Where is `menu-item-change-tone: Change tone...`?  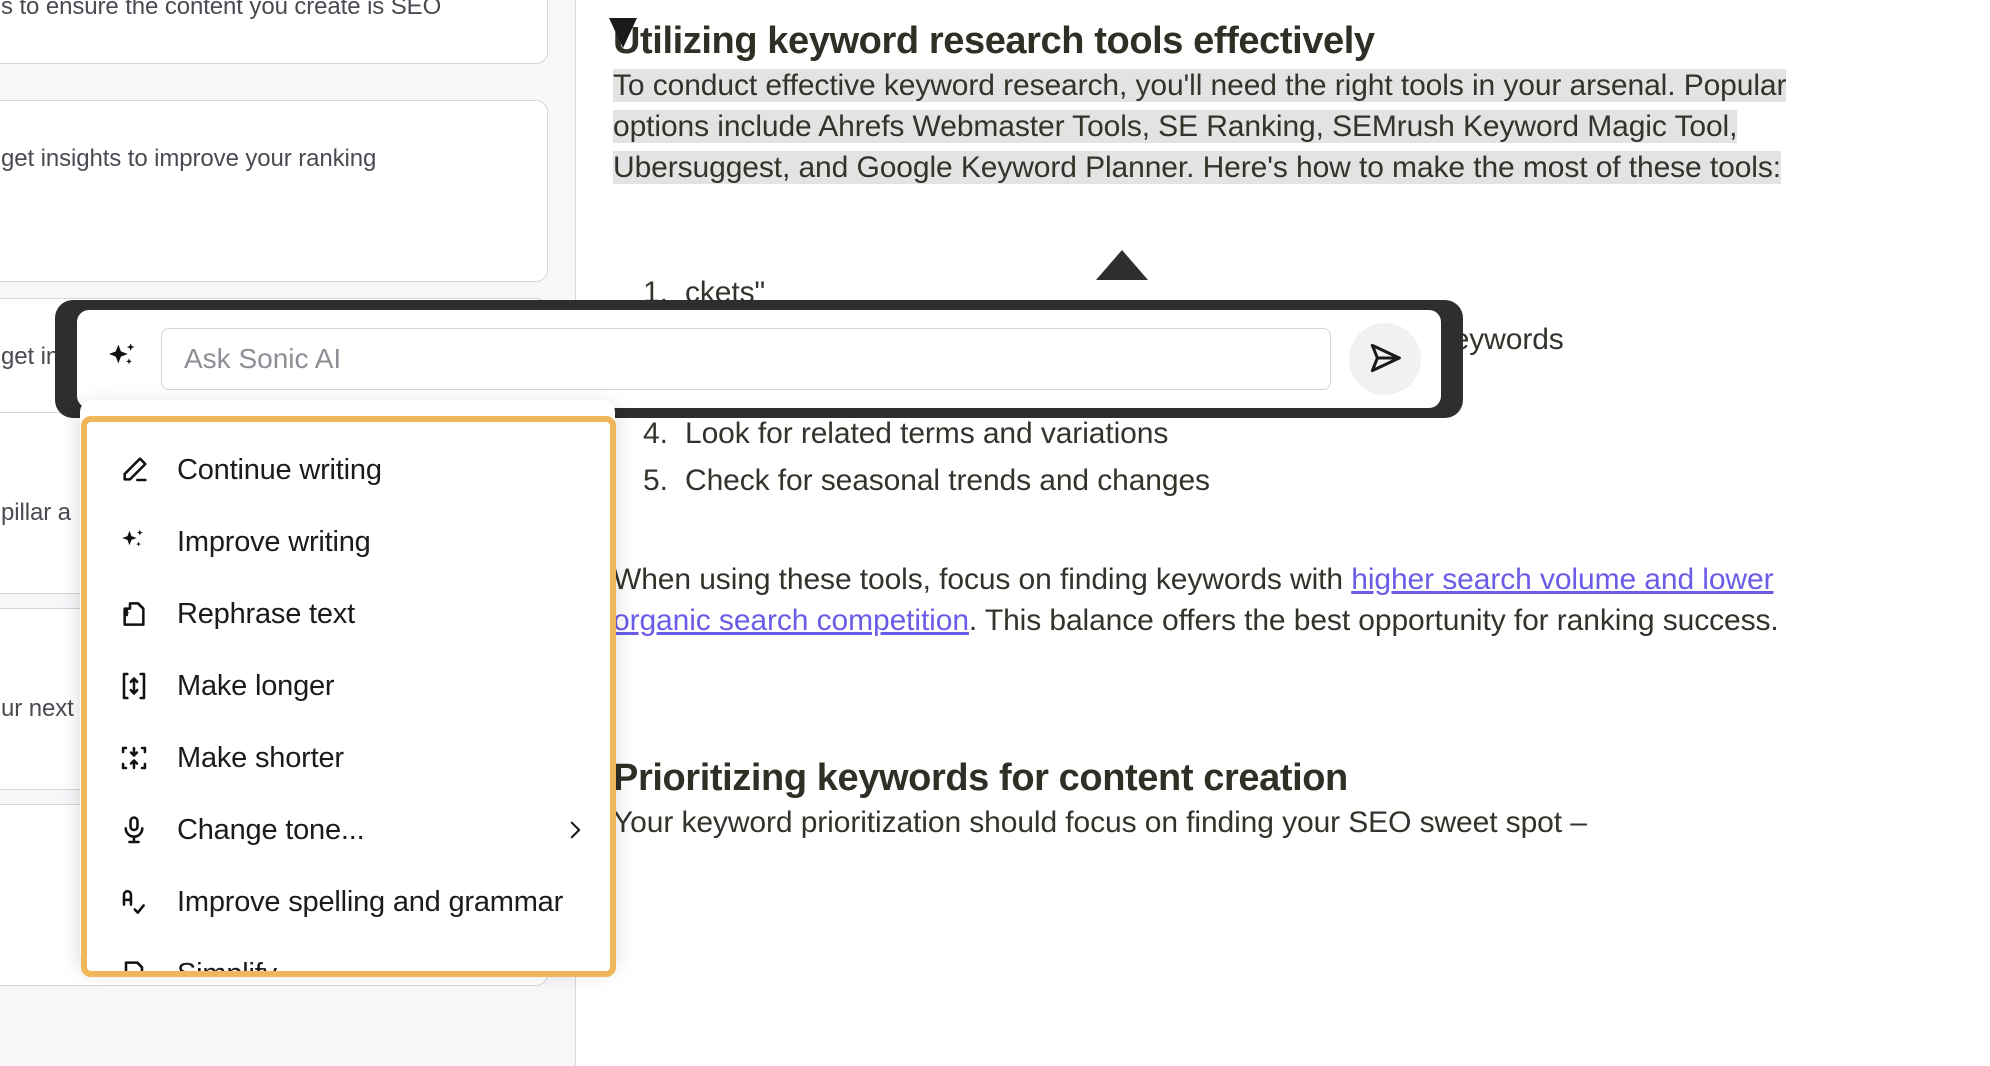 menu-item-change-tone: Change tone... is located at coordinates (348, 830).